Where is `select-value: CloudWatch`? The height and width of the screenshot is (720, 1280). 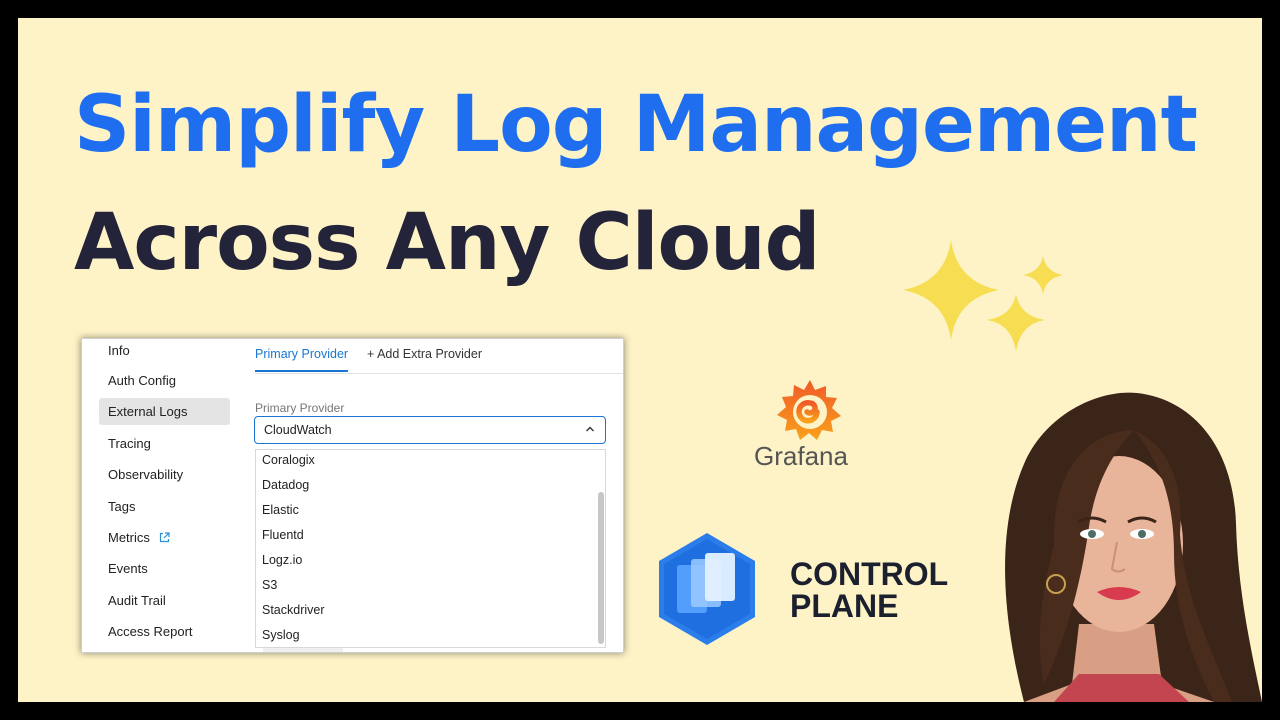
select-value: CloudWatch is located at coordinates (298, 430).